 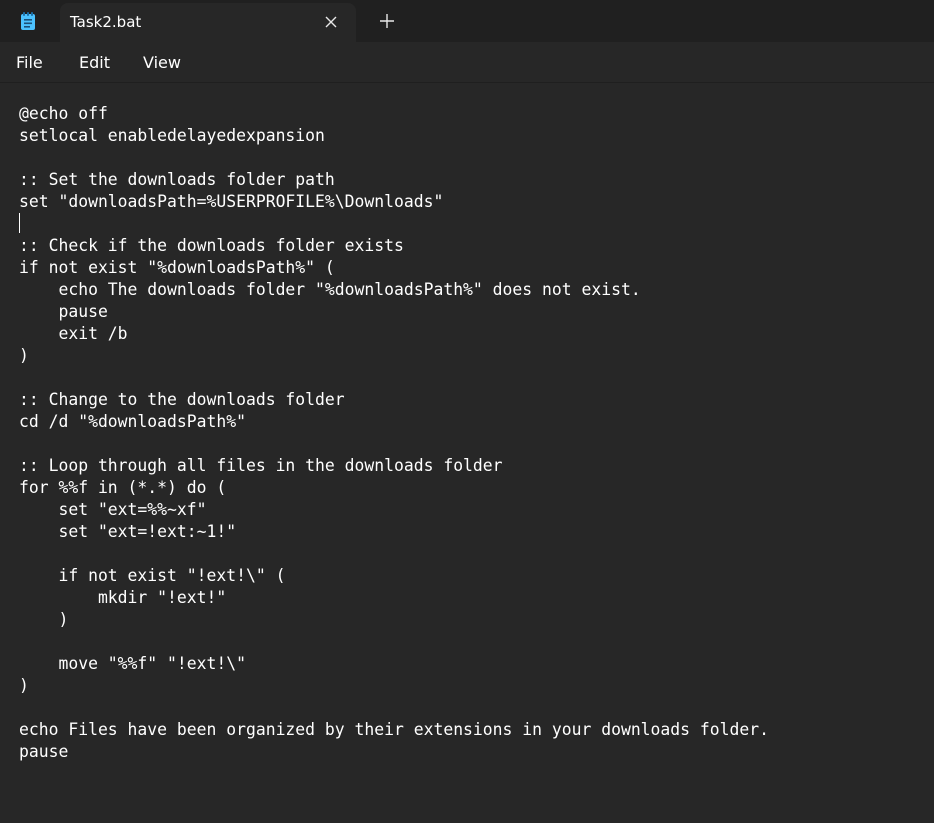 I want to click on menu-view: View, so click(x=162, y=62).